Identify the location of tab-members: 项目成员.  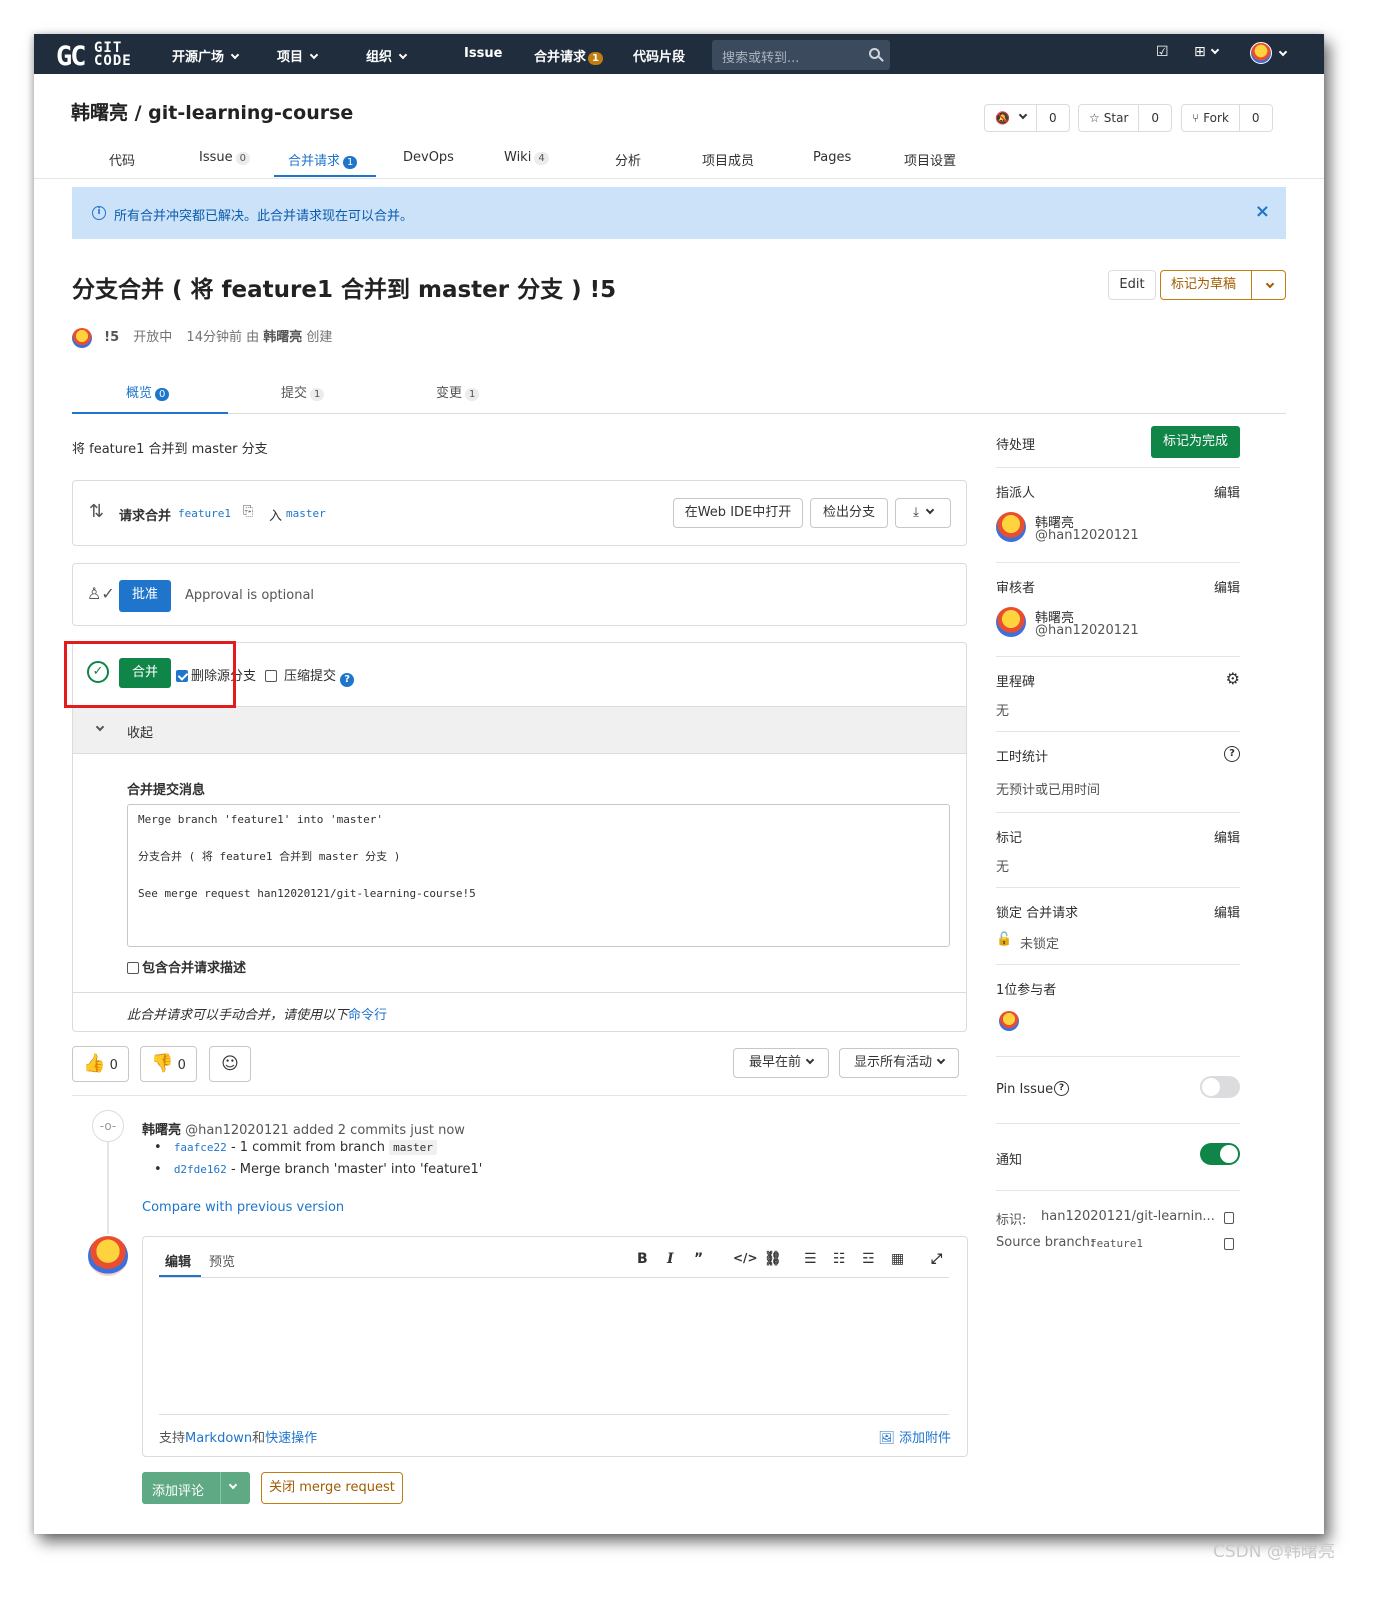
(728, 159).